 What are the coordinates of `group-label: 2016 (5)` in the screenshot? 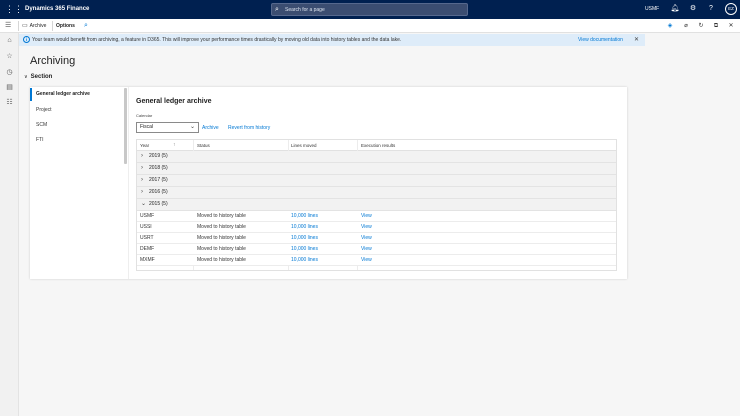 It's located at (158, 192).